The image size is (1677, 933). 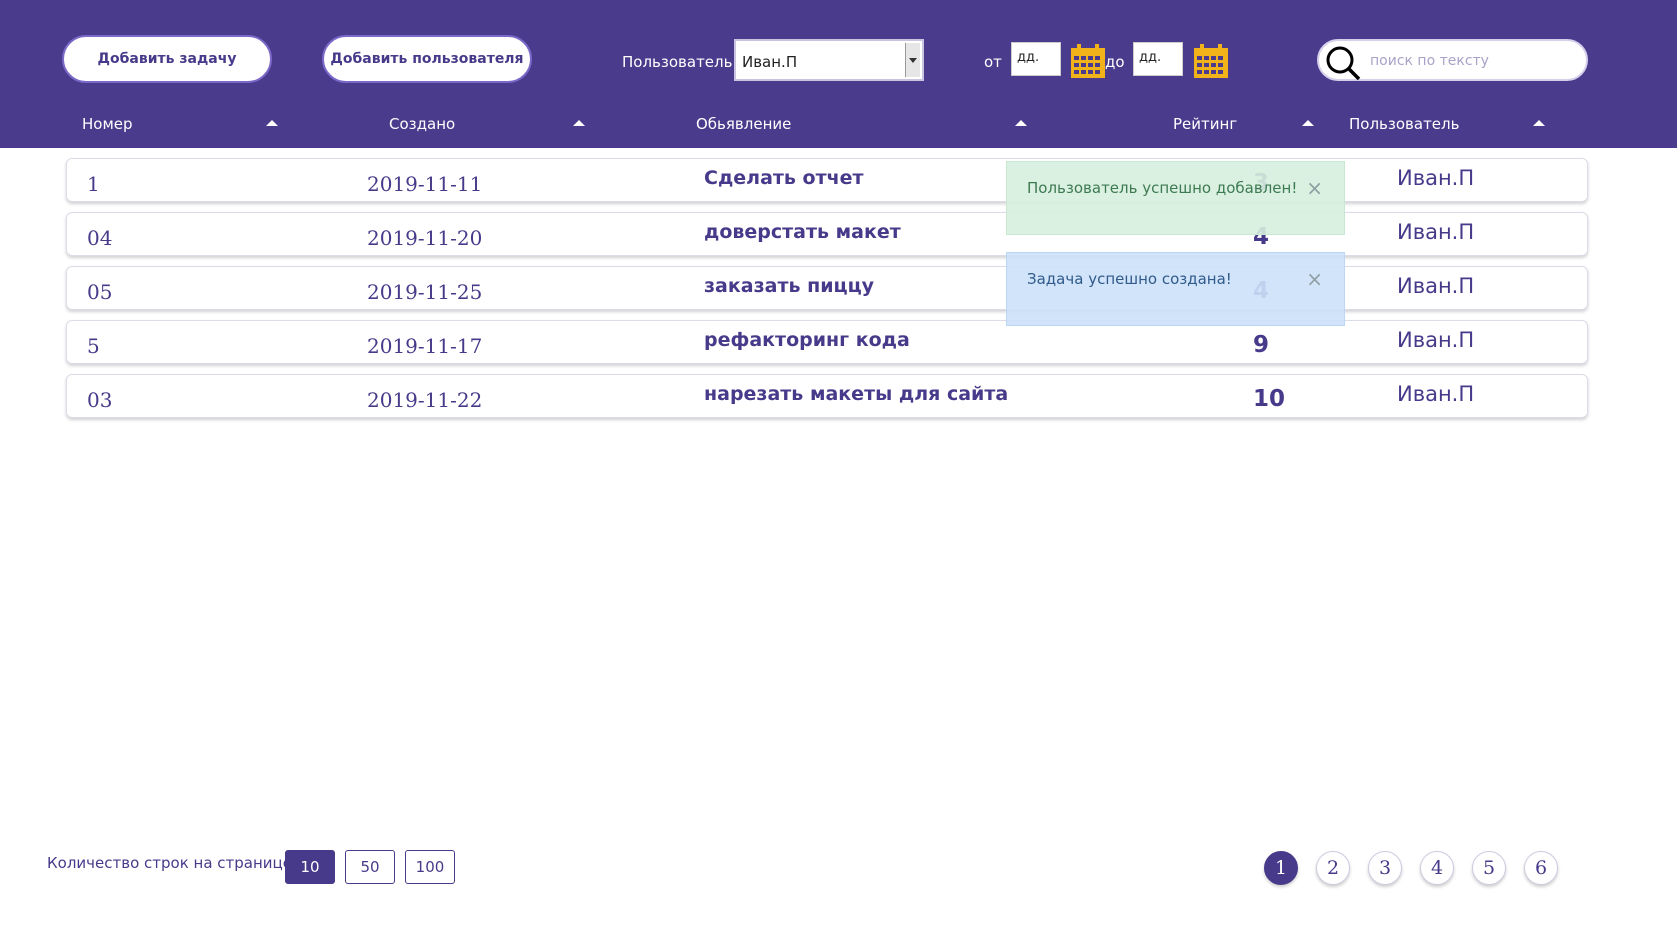 What do you see at coordinates (1333, 868) in the screenshot?
I see `page-2-button: 2` at bounding box center [1333, 868].